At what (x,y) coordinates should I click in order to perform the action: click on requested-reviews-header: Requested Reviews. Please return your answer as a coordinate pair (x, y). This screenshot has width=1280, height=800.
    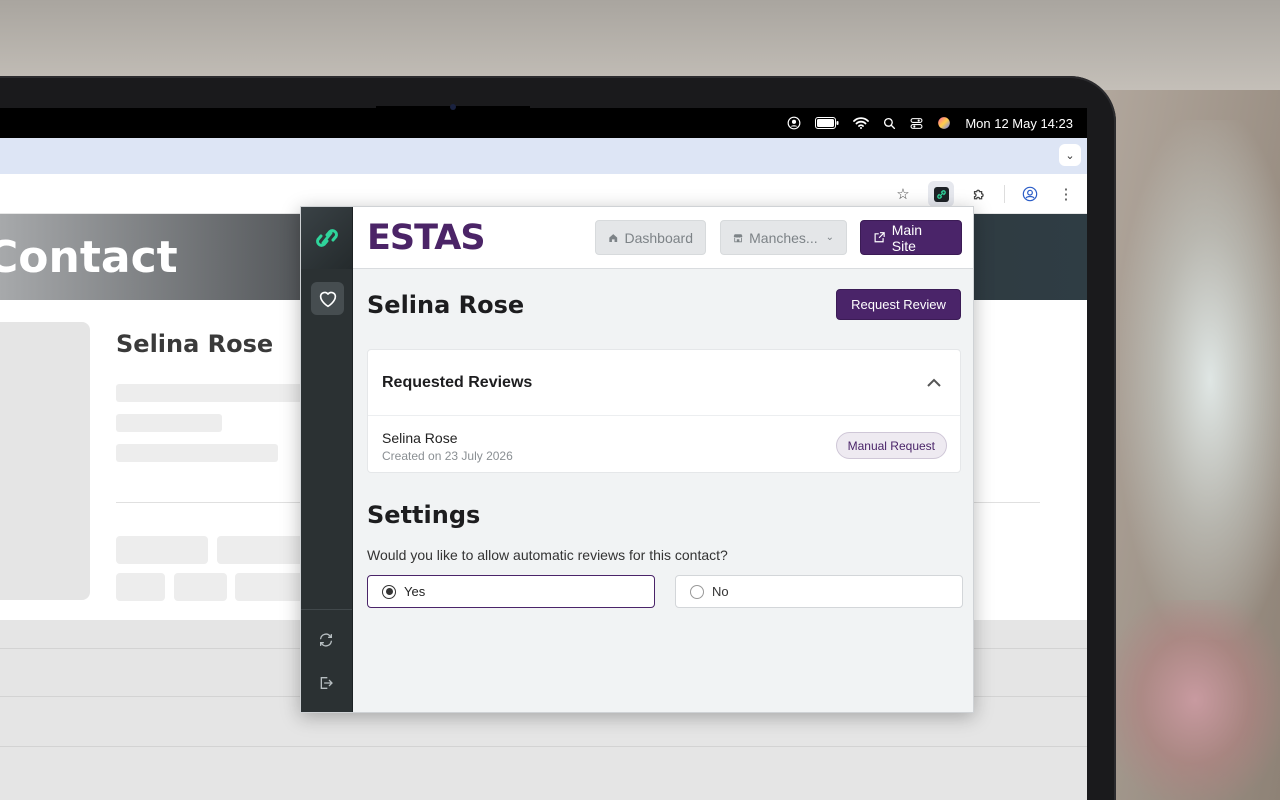
    Looking at the image, I should click on (664, 383).